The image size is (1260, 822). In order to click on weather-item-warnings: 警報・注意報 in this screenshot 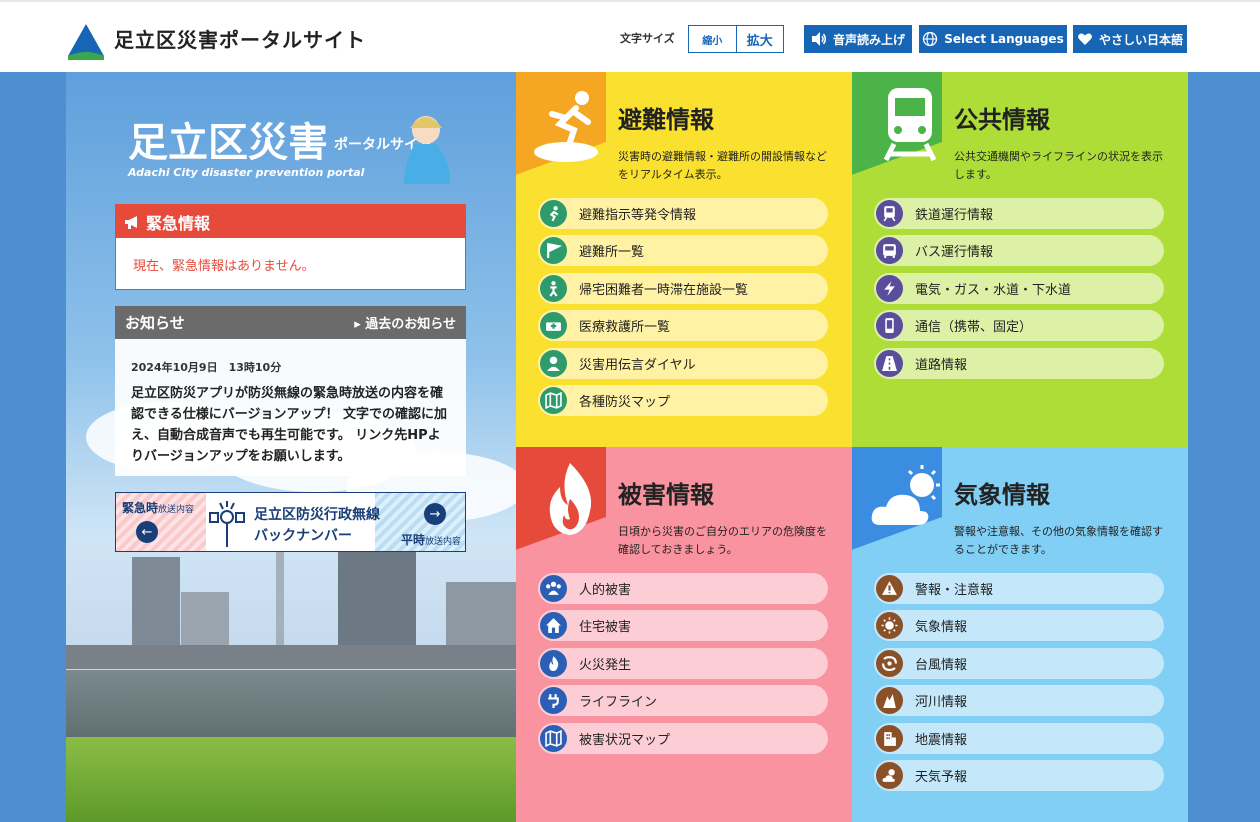, I will do `click(1019, 588)`.